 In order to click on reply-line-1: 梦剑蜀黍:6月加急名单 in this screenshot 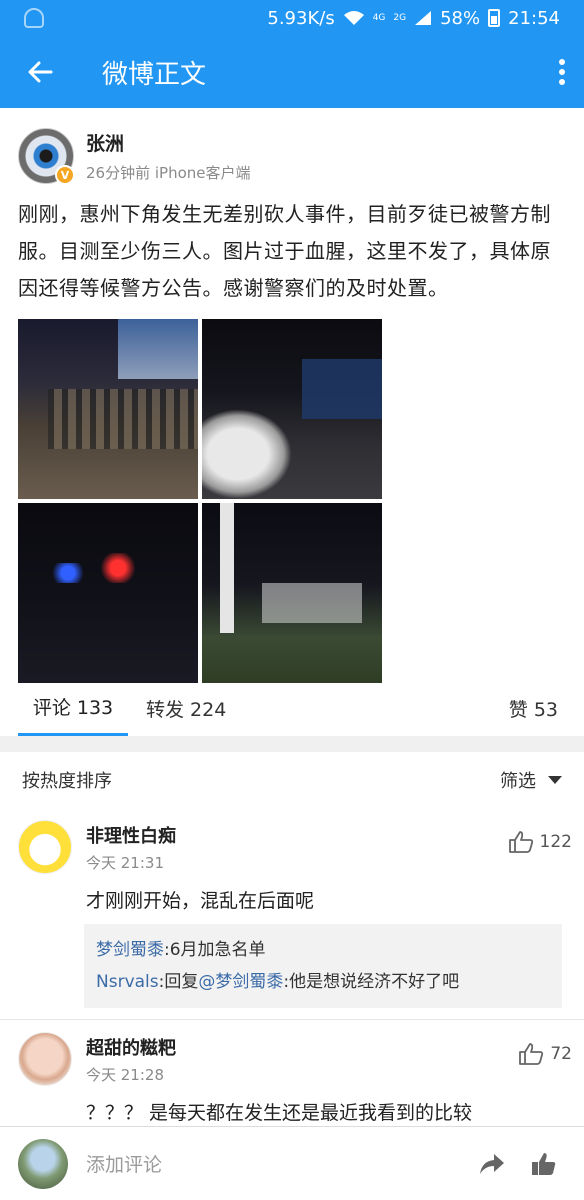, I will do `click(323, 950)`.